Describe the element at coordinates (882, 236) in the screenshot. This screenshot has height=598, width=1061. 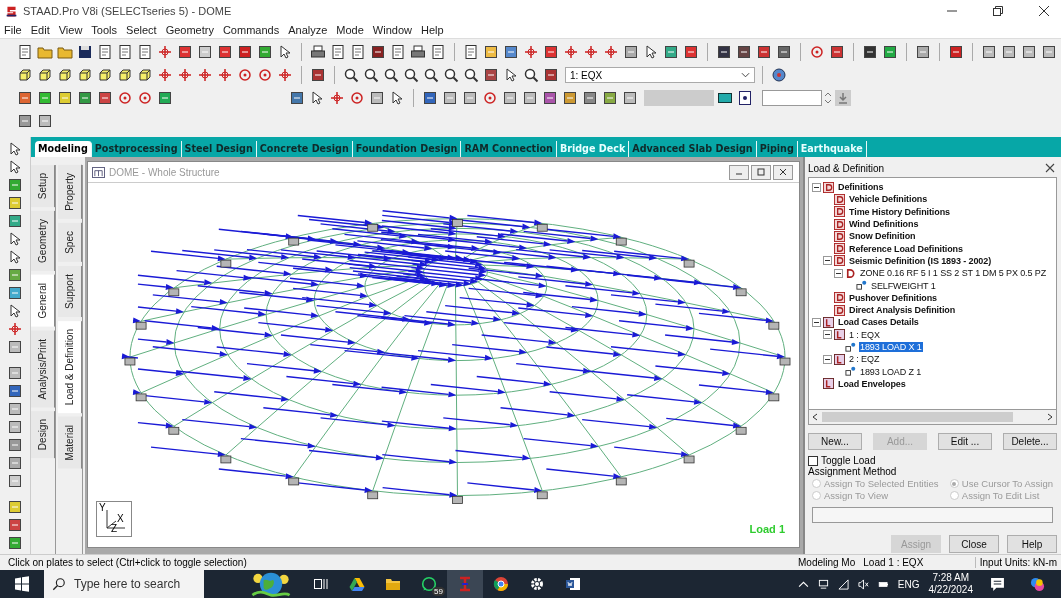
I see `tree-item: Snow Definition` at that location.